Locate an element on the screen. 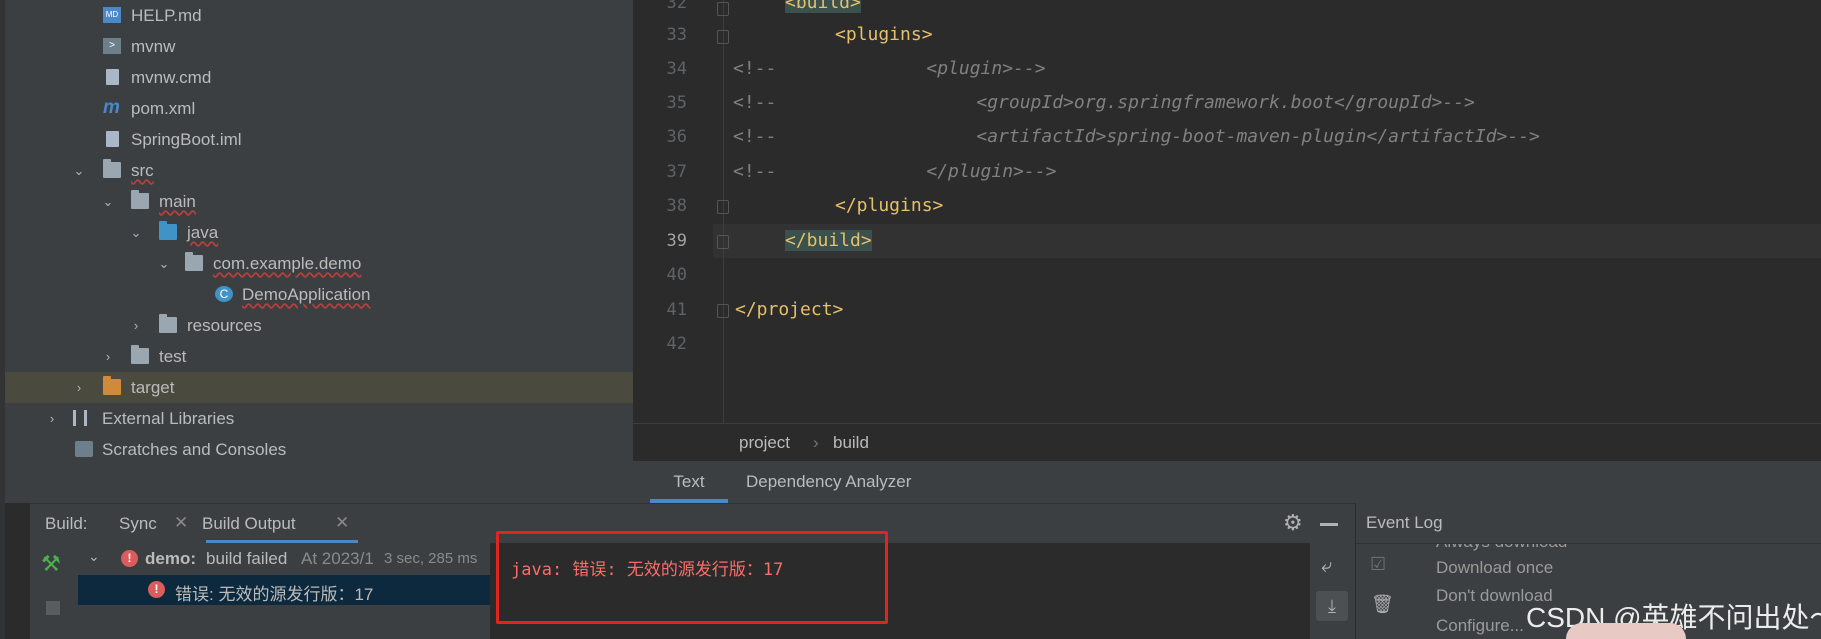  code-line-34: <!-- <plugin>--> is located at coordinates (889, 68).